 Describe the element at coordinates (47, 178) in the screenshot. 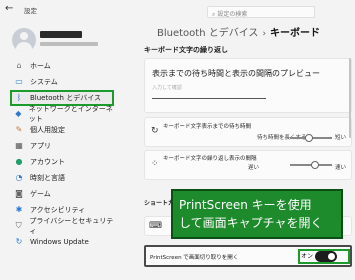

I see `sidebar-item-label: 時刻と言語` at that location.